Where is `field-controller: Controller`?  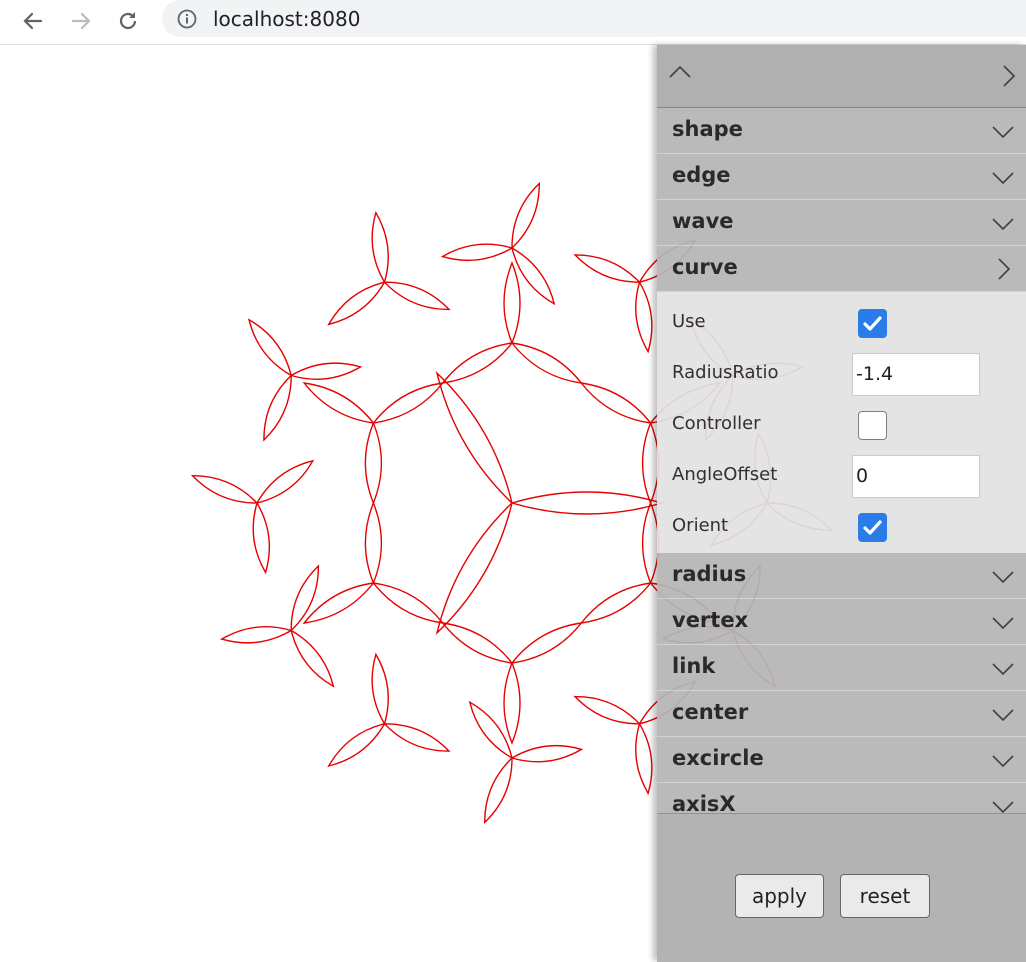 field-controller: Controller is located at coordinates (841, 422).